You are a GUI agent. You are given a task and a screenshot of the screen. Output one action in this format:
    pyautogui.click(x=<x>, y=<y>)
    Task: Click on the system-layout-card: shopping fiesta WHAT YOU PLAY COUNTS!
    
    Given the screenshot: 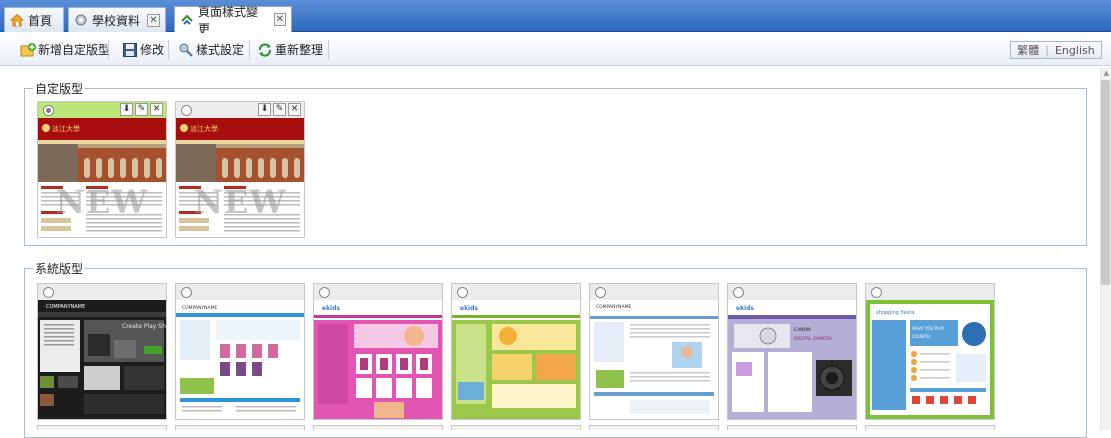 What is the action you would take?
    pyautogui.click(x=930, y=351)
    